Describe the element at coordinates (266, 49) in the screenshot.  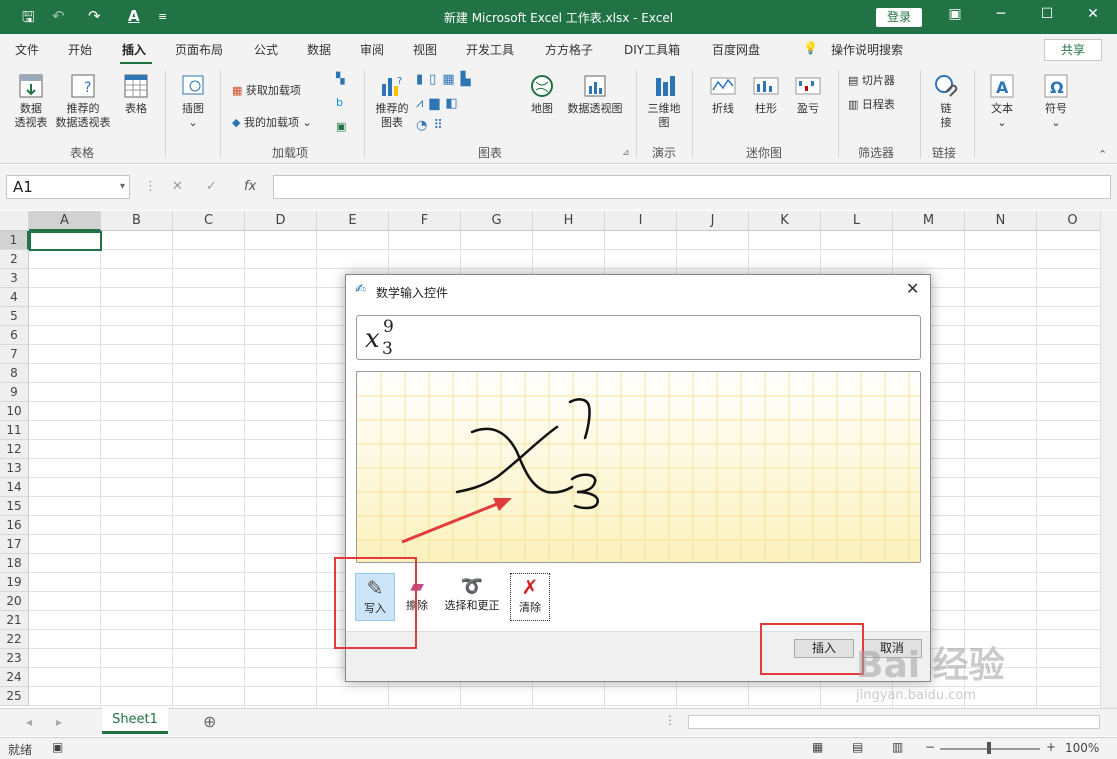
I see `tab-formulas: 公式` at that location.